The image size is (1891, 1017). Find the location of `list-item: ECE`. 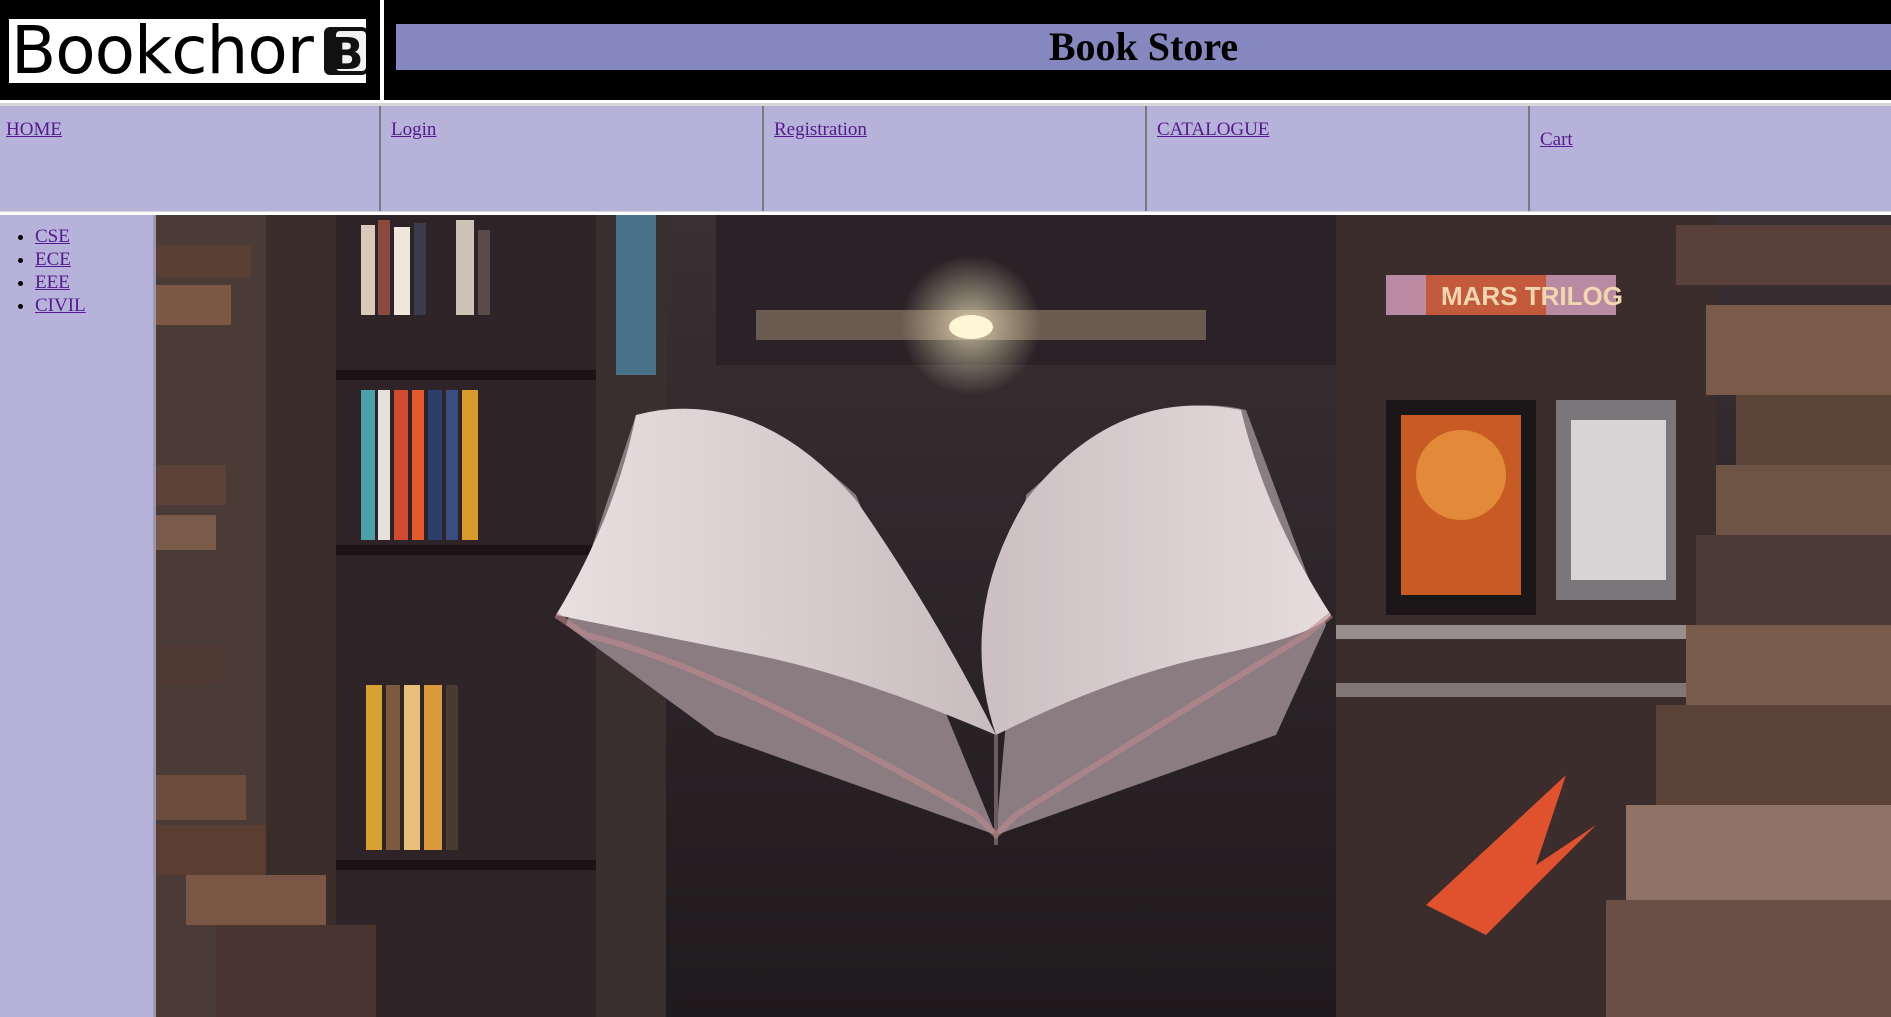

list-item: ECE is located at coordinates (94, 259).